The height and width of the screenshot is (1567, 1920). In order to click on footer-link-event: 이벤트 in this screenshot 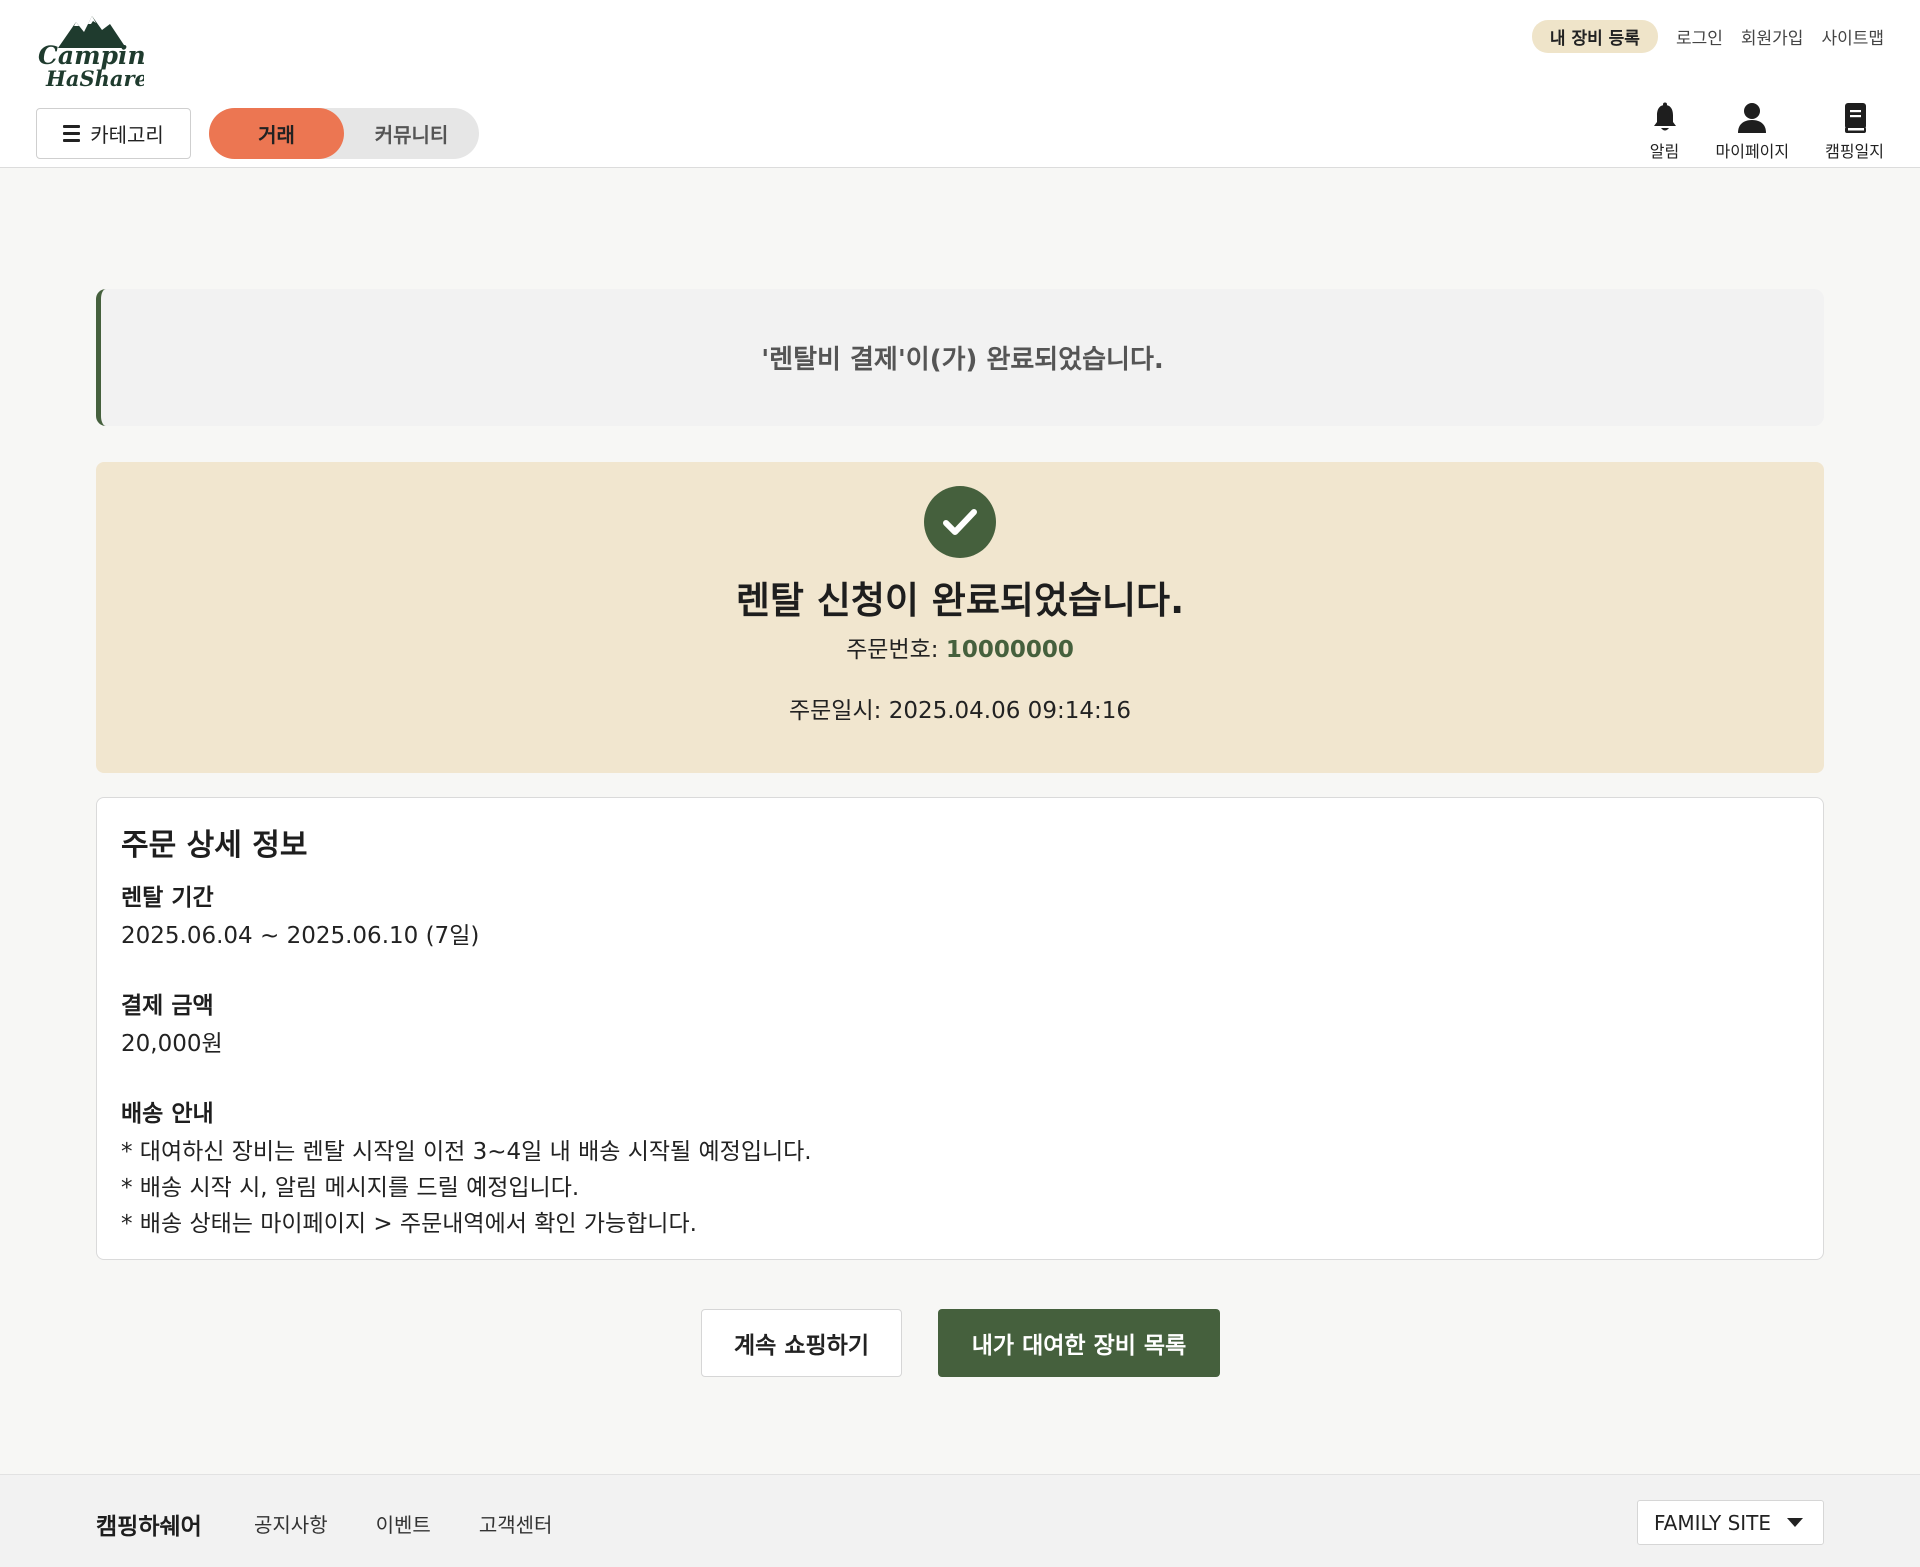, I will do `click(403, 1523)`.